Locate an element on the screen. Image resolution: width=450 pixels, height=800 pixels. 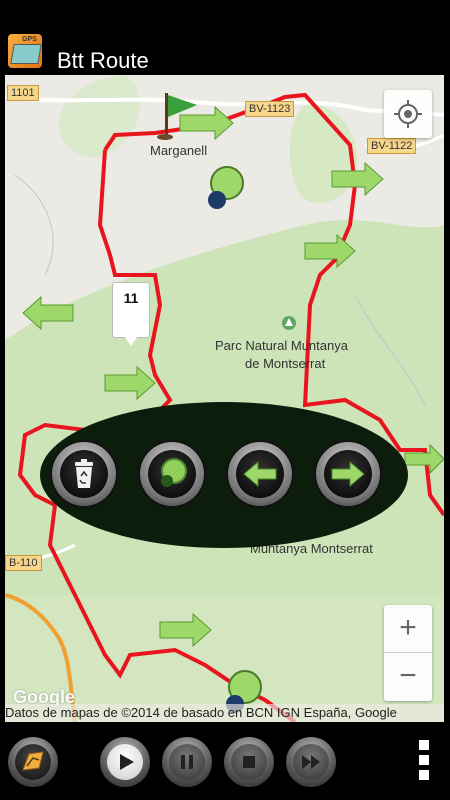
app-icon-text: GPS is located at coordinates (29, 39).